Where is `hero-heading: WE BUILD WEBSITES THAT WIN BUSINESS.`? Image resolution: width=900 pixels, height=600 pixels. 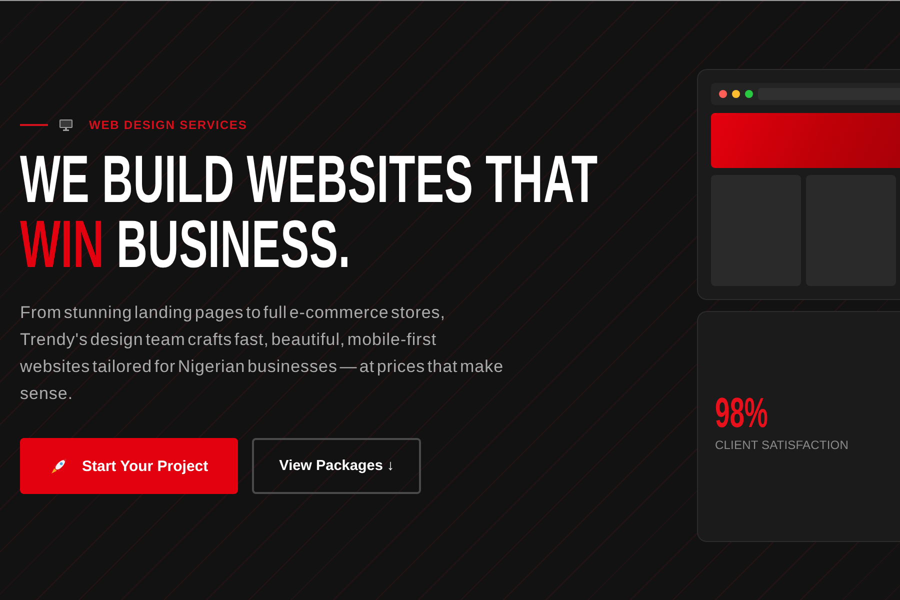 hero-heading: WE BUILD WEBSITES THAT WIN BUSINESS. is located at coordinates (309, 212).